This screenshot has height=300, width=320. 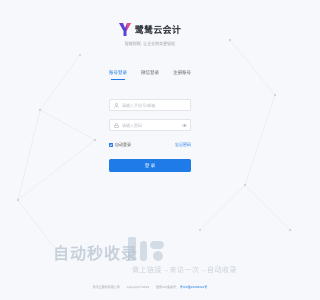 I want to click on tab-account-login: 账号登录, so click(x=118, y=75).